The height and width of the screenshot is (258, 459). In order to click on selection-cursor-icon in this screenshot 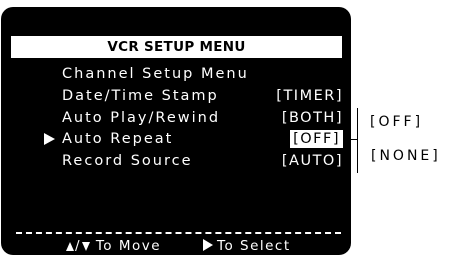, I will do `click(49, 139)`.